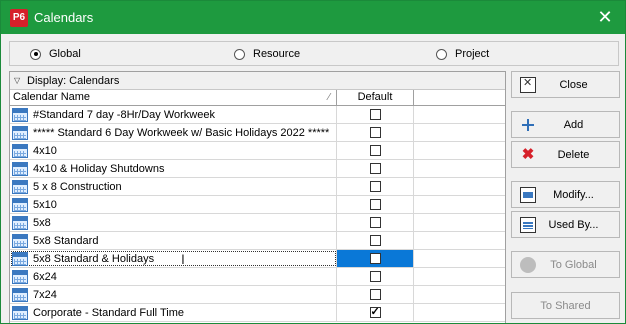 The height and width of the screenshot is (324, 626). What do you see at coordinates (528, 84) in the screenshot?
I see `close-window-icon` at bounding box center [528, 84].